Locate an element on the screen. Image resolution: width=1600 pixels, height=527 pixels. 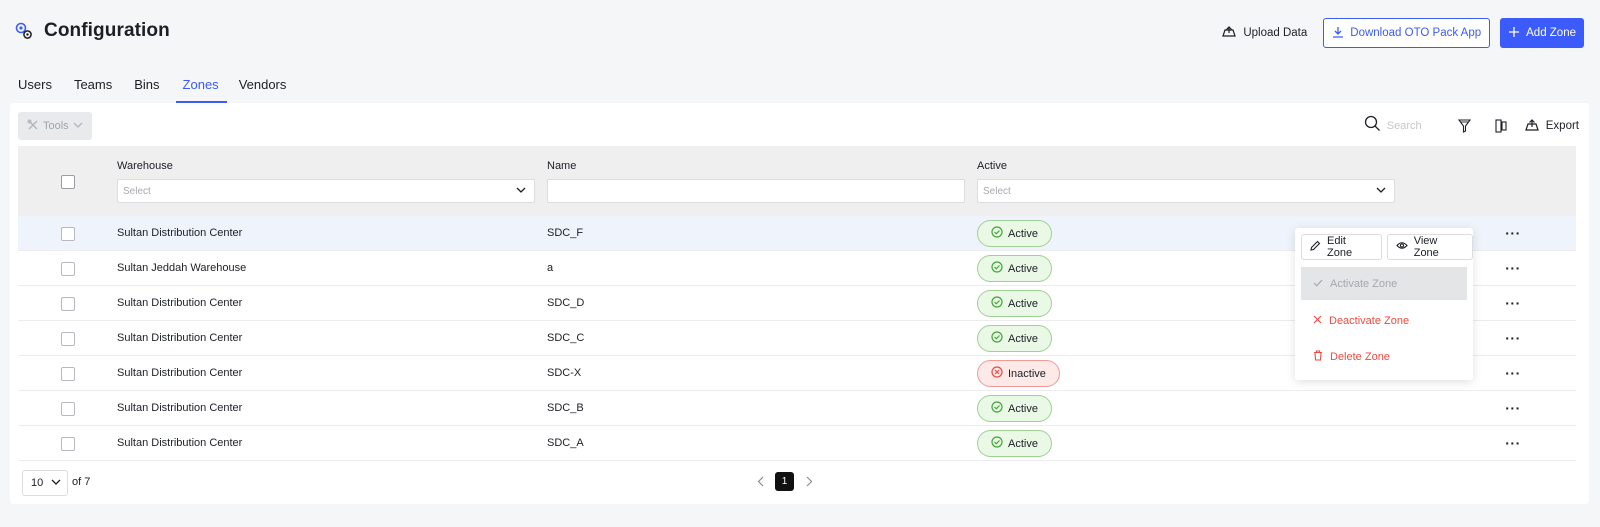
check-icon is located at coordinates (1318, 284).